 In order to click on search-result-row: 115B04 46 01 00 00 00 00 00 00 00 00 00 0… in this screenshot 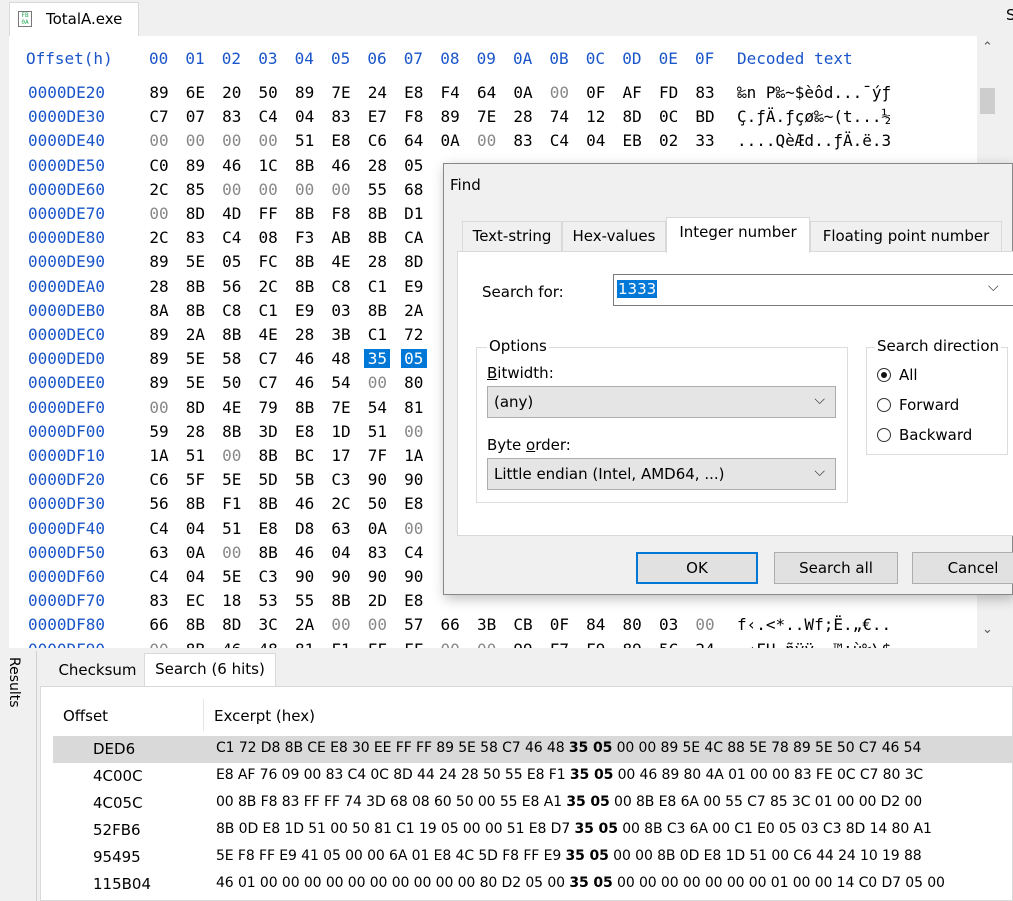, I will do `click(533, 884)`.